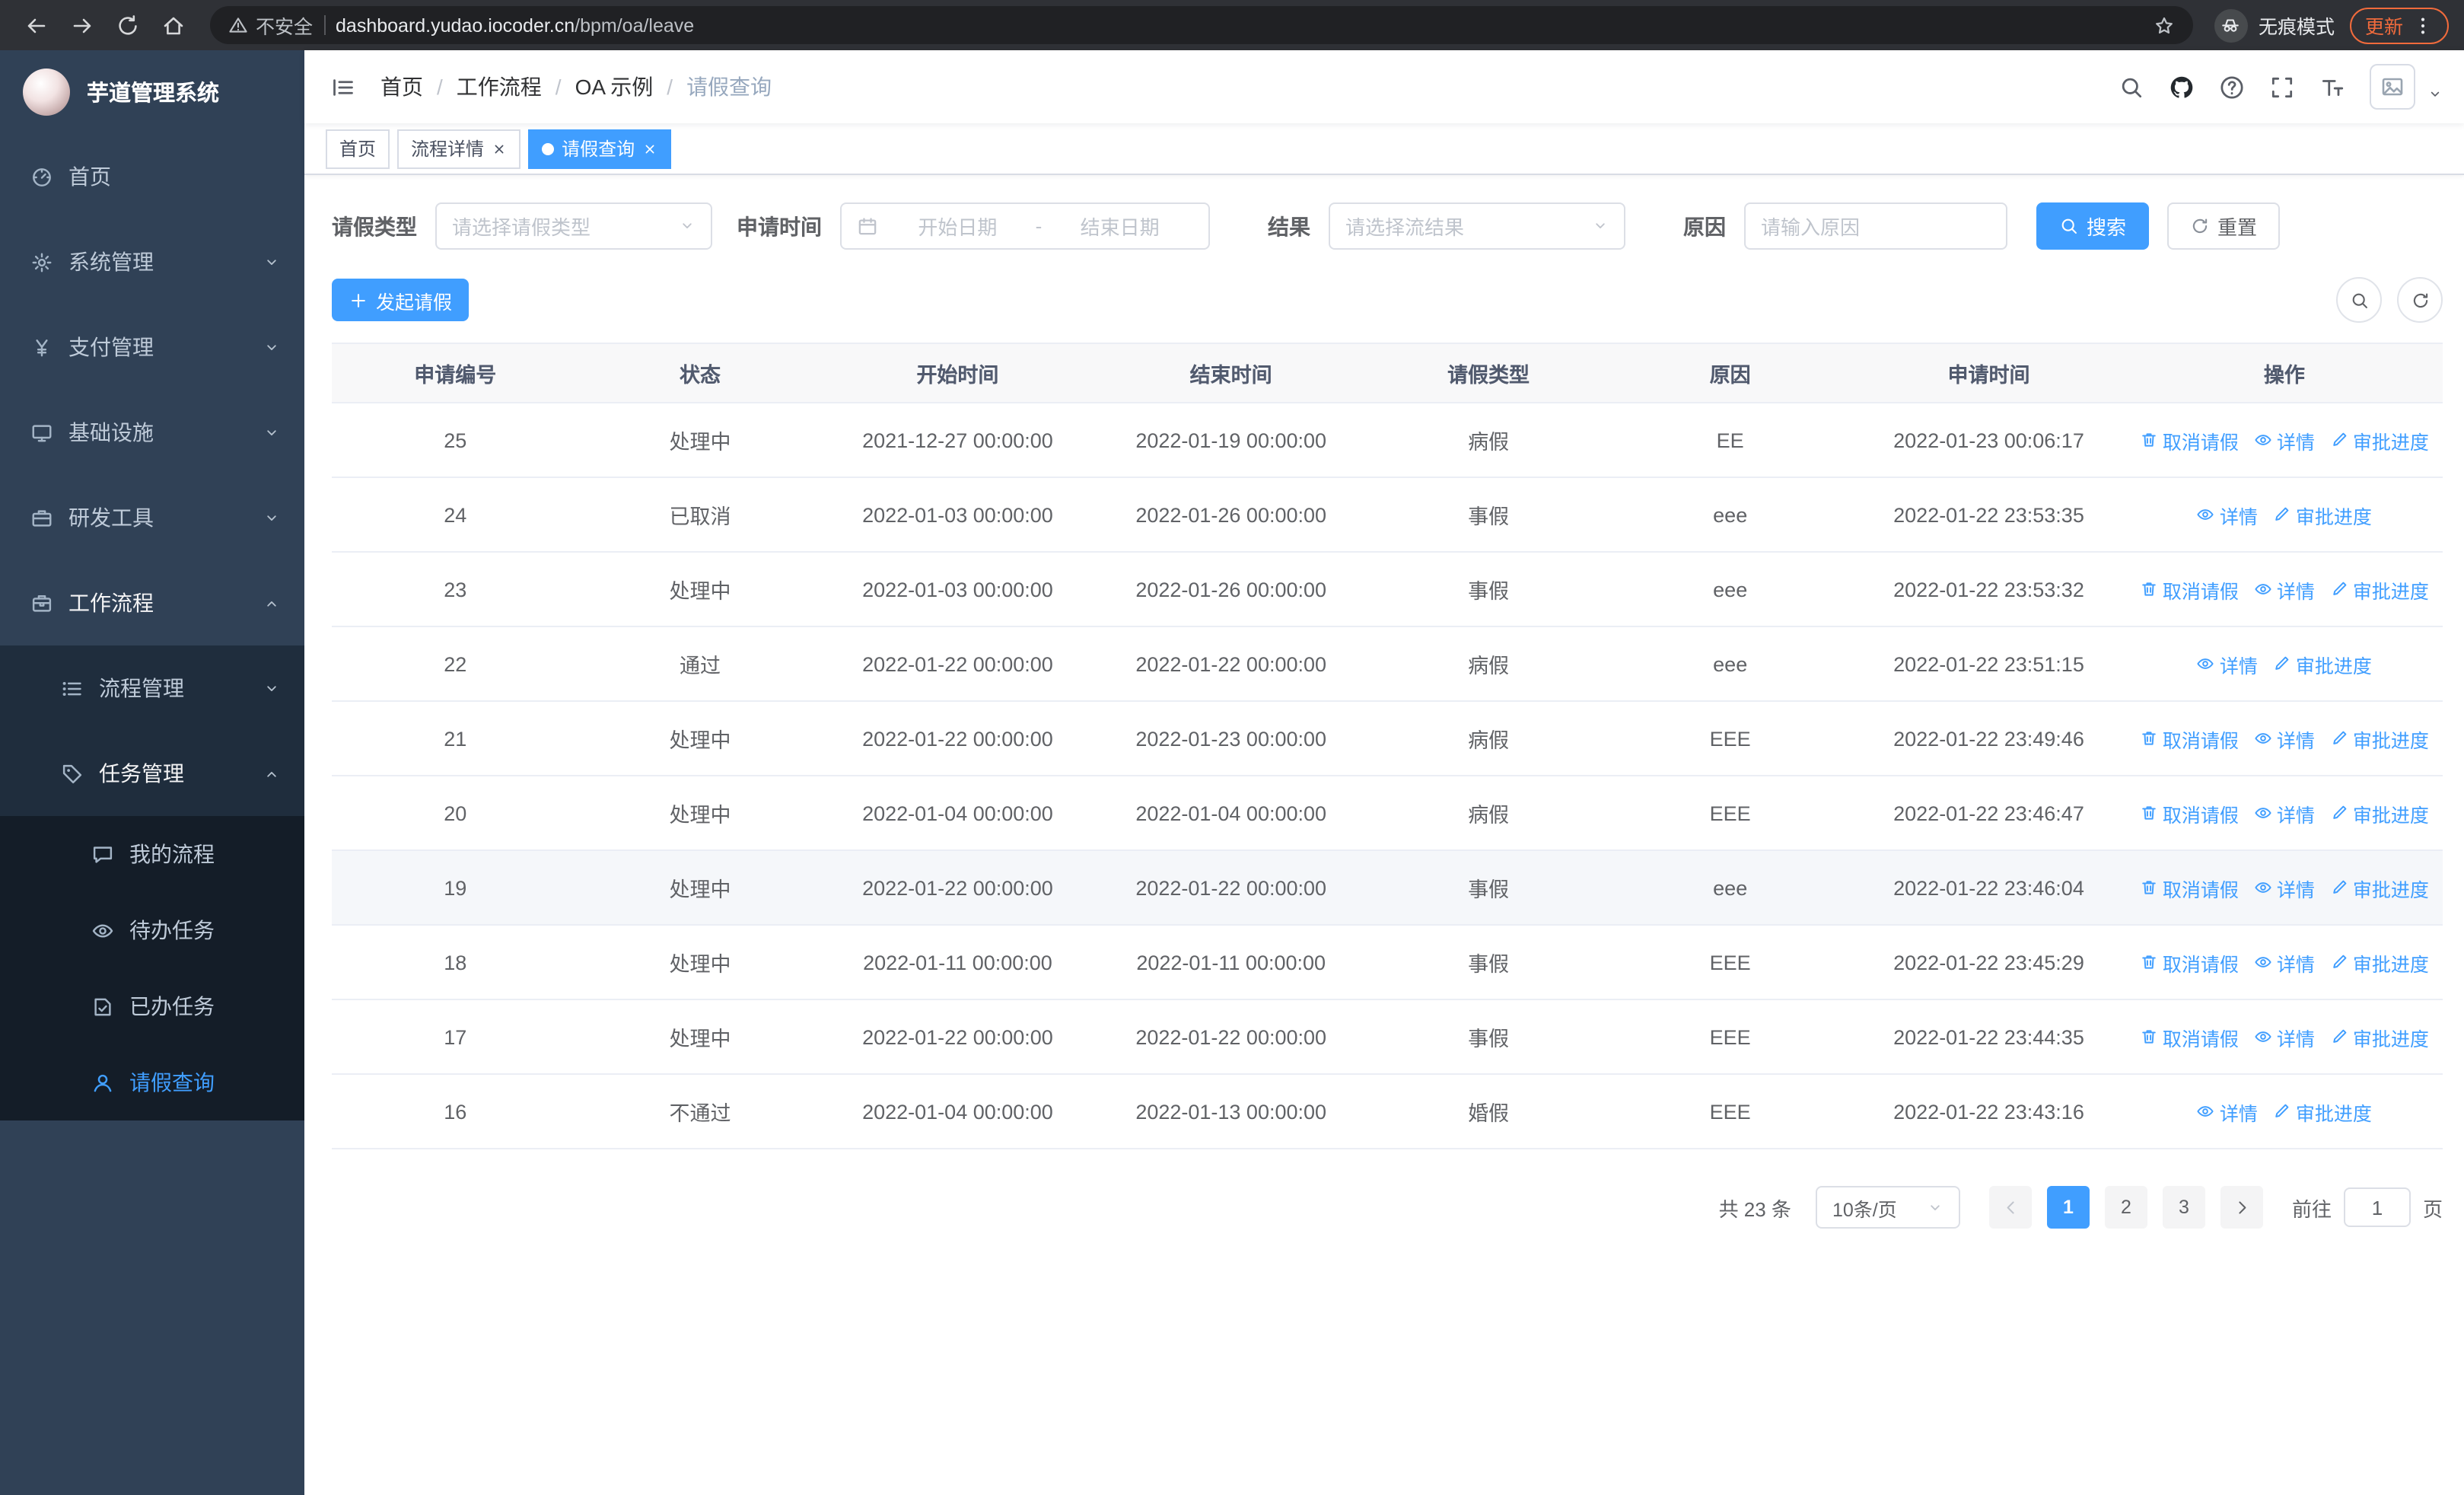  I want to click on cell-apply-time: 2022-01-22 23:46:47, so click(1988, 814).